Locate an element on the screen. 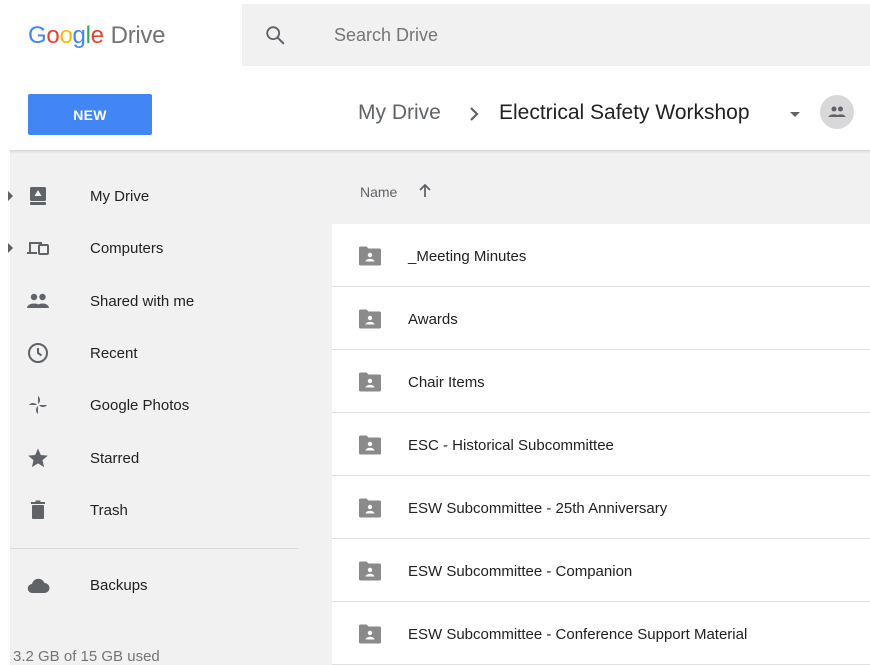 The height and width of the screenshot is (665, 870). computers-icon is located at coordinates (38, 248).